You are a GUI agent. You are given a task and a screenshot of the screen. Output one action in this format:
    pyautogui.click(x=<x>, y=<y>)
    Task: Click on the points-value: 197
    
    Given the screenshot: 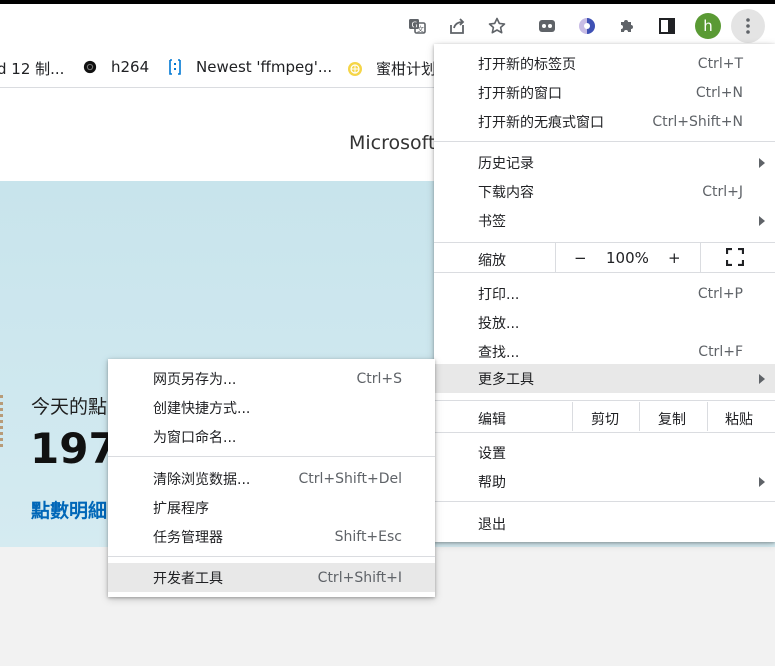 What is the action you would take?
    pyautogui.click(x=74, y=448)
    